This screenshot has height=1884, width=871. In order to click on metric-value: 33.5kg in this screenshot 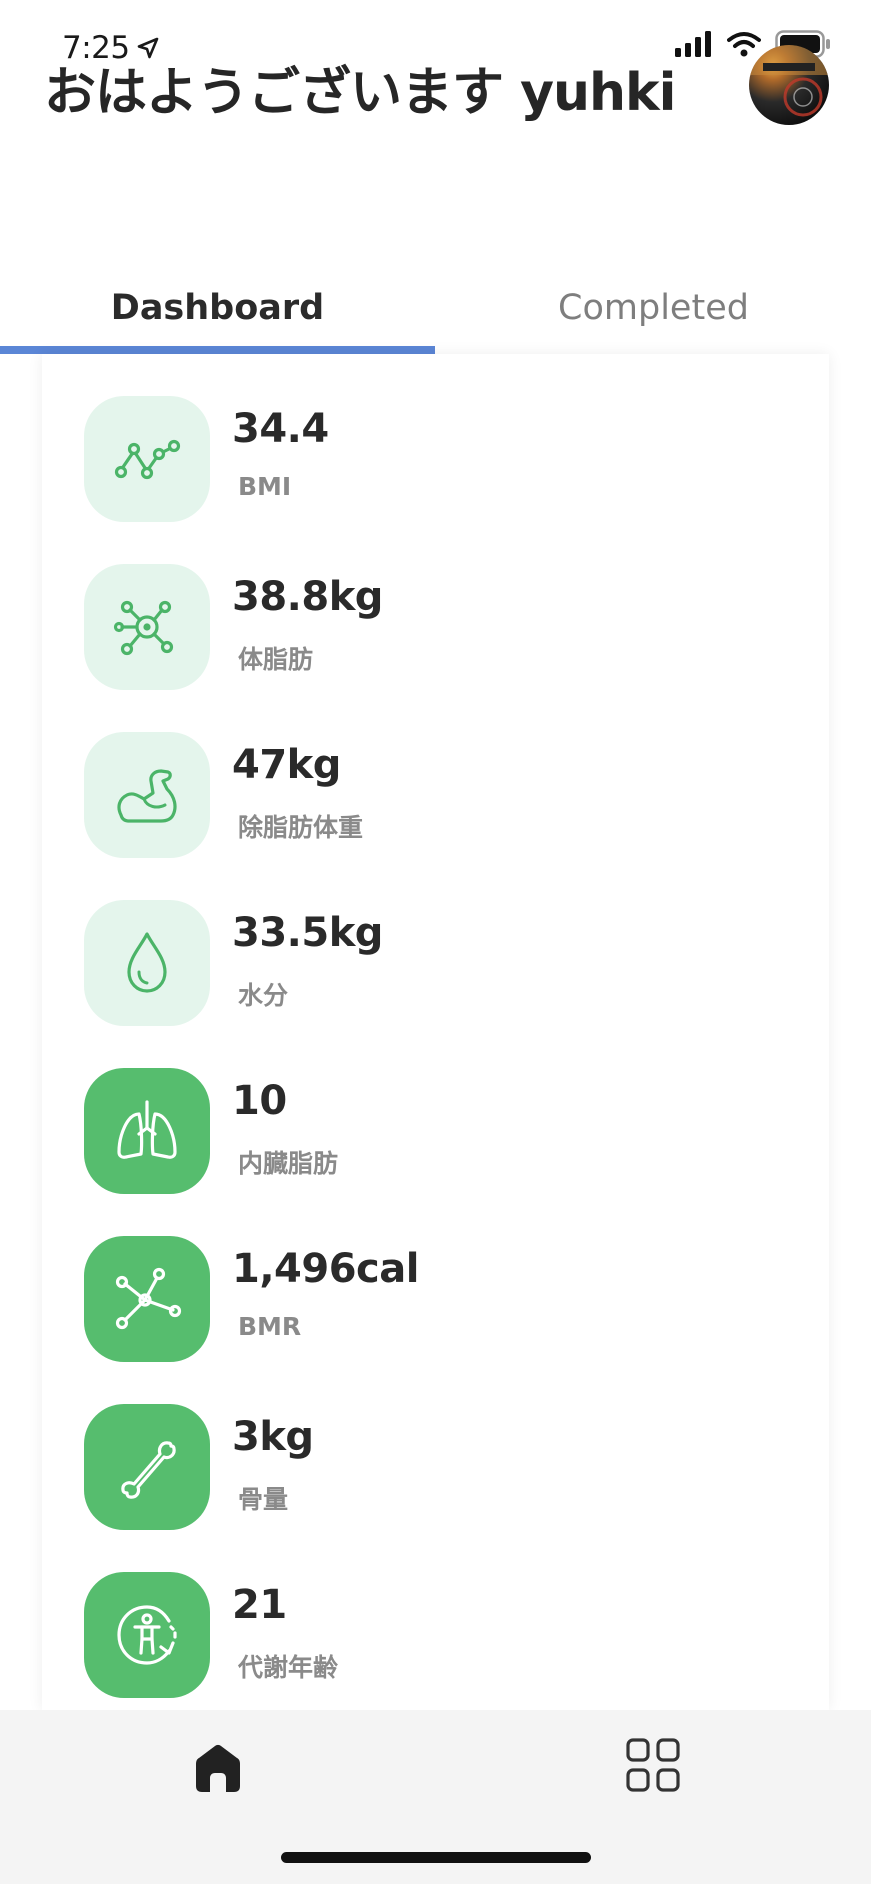, I will do `click(307, 933)`.